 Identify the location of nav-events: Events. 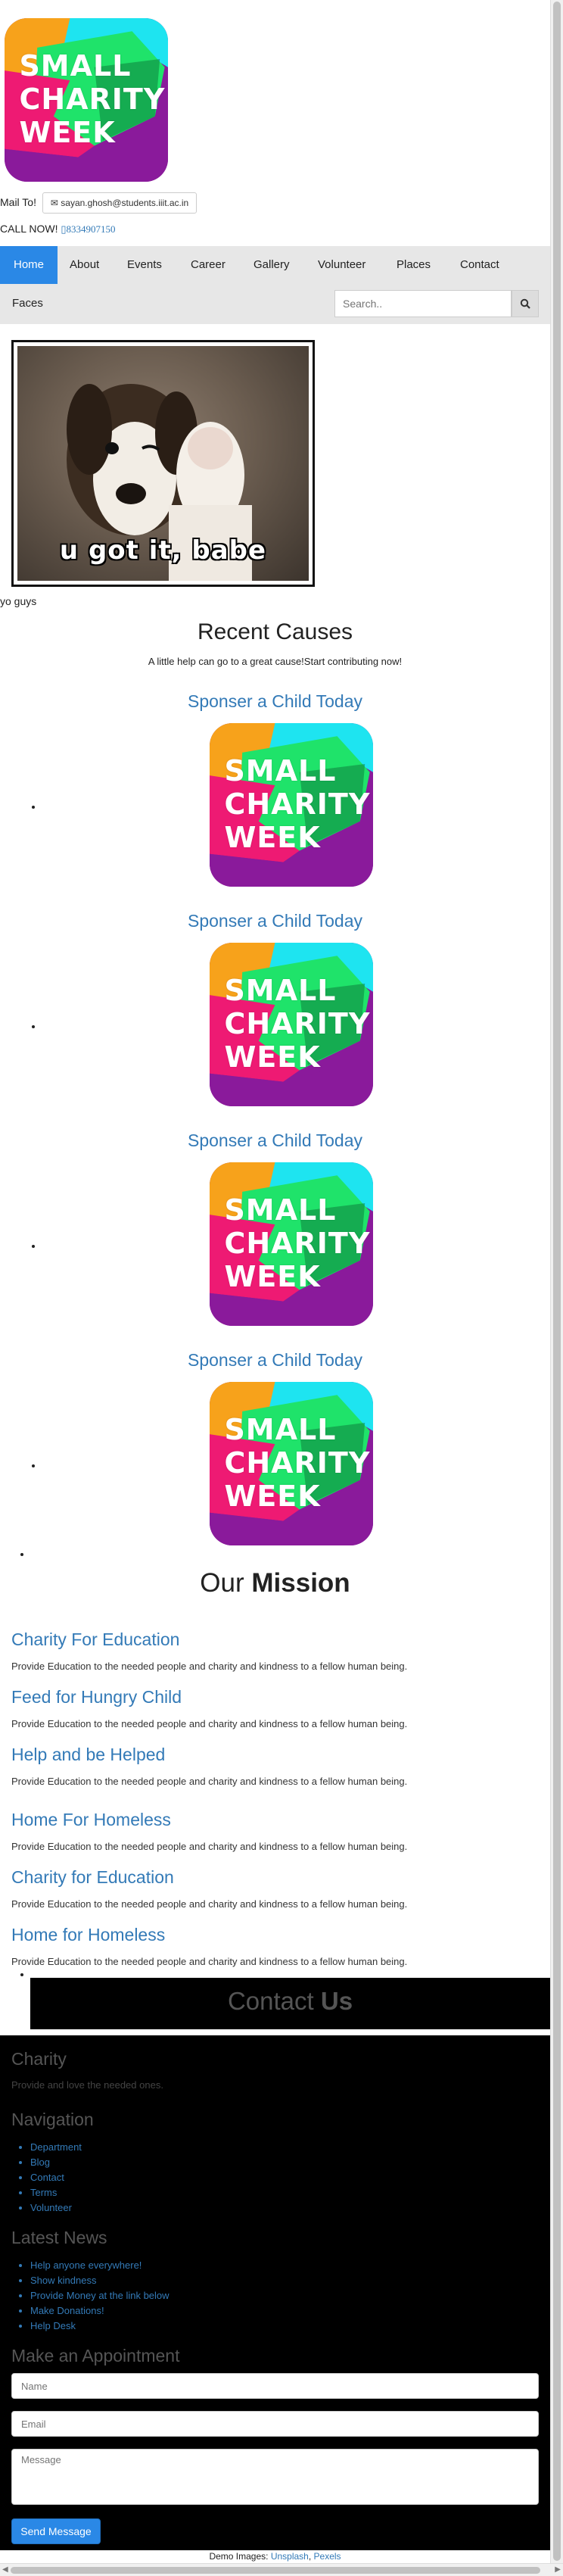
(144, 265).